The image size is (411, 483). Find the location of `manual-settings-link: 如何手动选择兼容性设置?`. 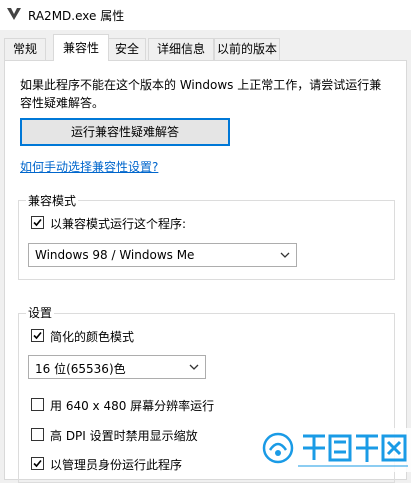

manual-settings-link: 如何手动选择兼容性设置? is located at coordinates (89, 166).